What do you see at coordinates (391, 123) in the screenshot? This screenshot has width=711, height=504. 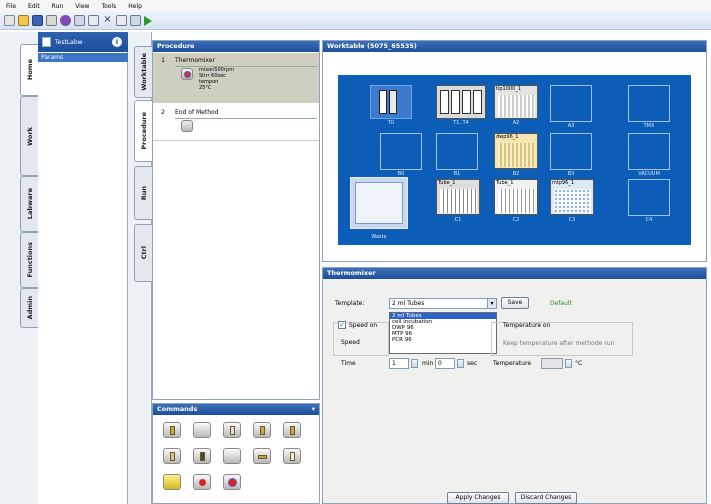 I see `slot-label: T0` at bounding box center [391, 123].